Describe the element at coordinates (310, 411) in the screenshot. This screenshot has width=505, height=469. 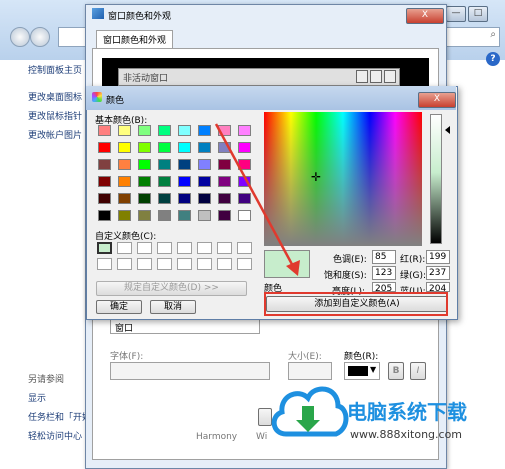
I see `cloud-logo-icon` at that location.